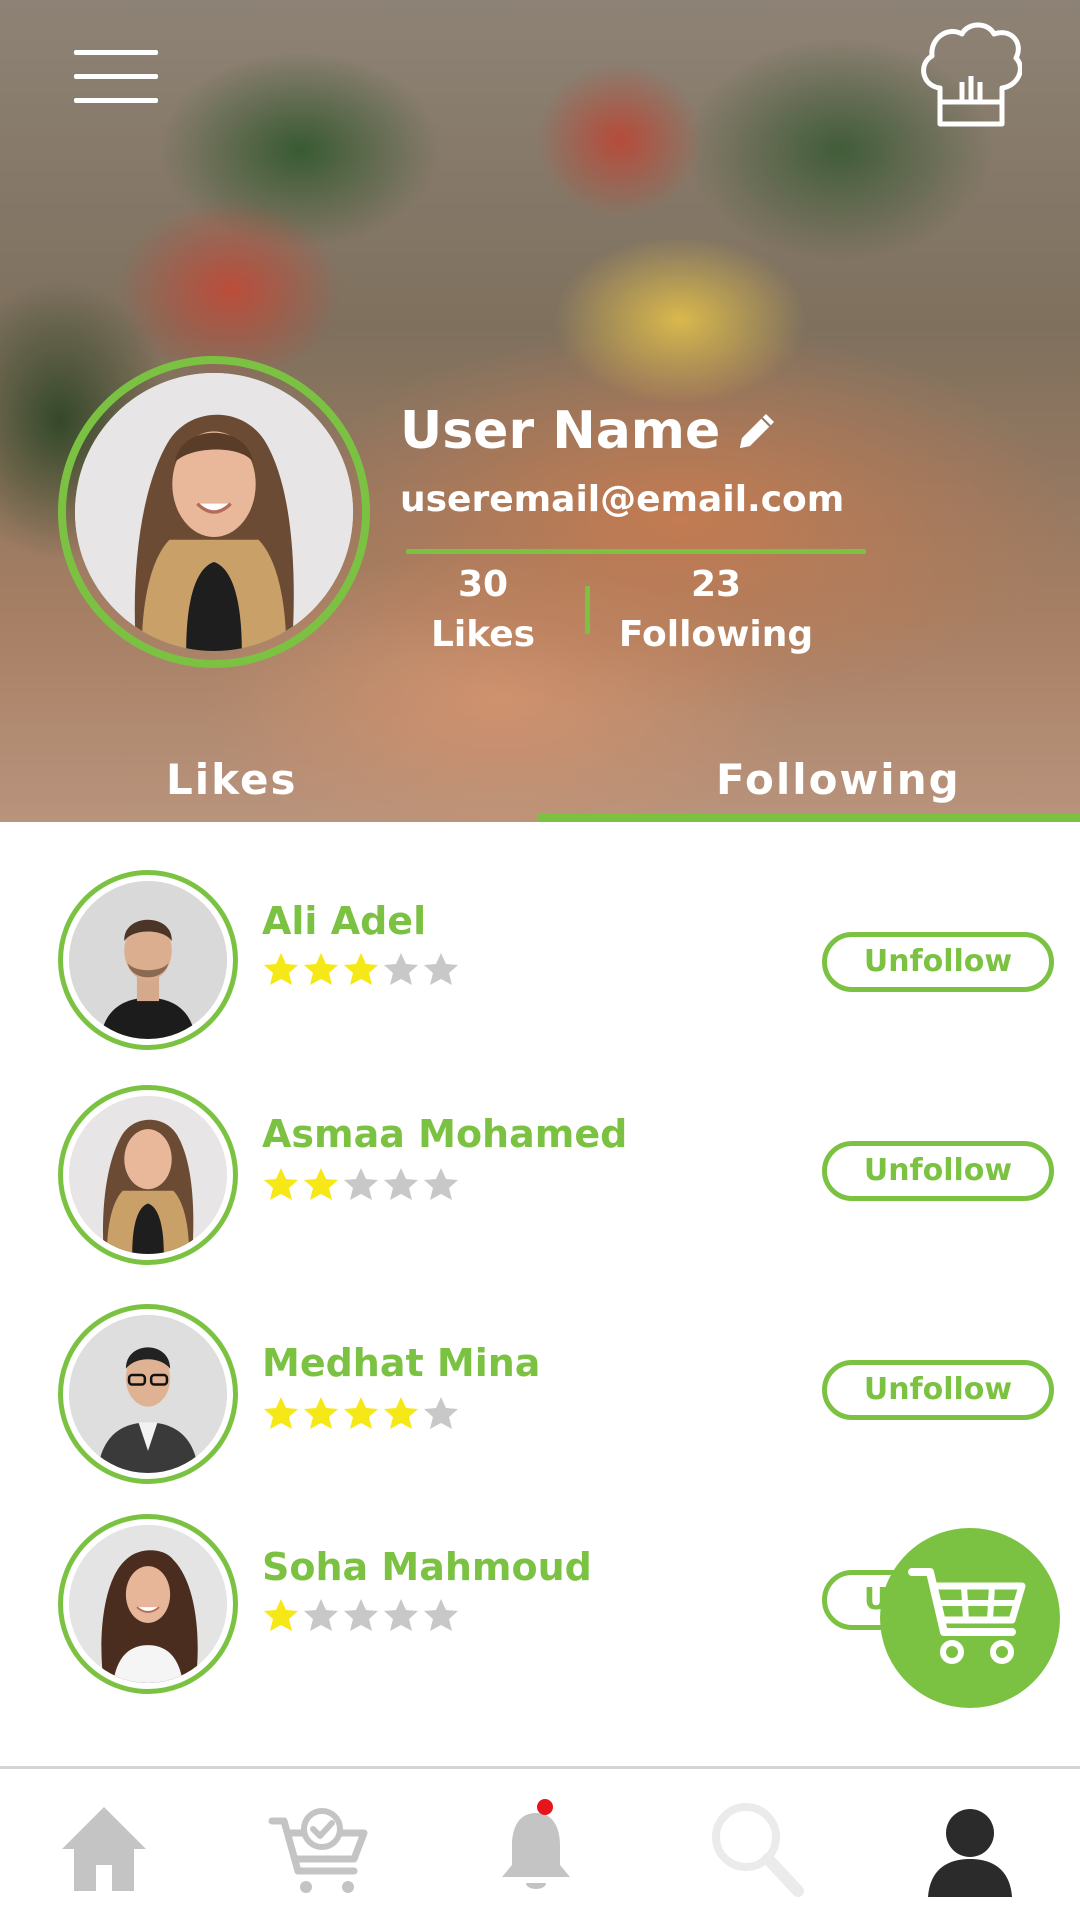 The image size is (1080, 1920). I want to click on nav-search, so click(756, 1849).